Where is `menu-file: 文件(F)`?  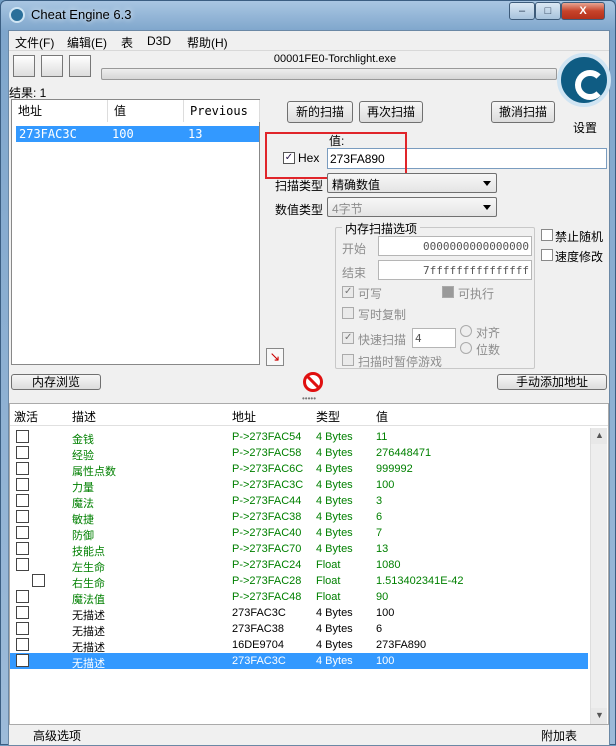 menu-file: 文件(F) is located at coordinates (34, 42).